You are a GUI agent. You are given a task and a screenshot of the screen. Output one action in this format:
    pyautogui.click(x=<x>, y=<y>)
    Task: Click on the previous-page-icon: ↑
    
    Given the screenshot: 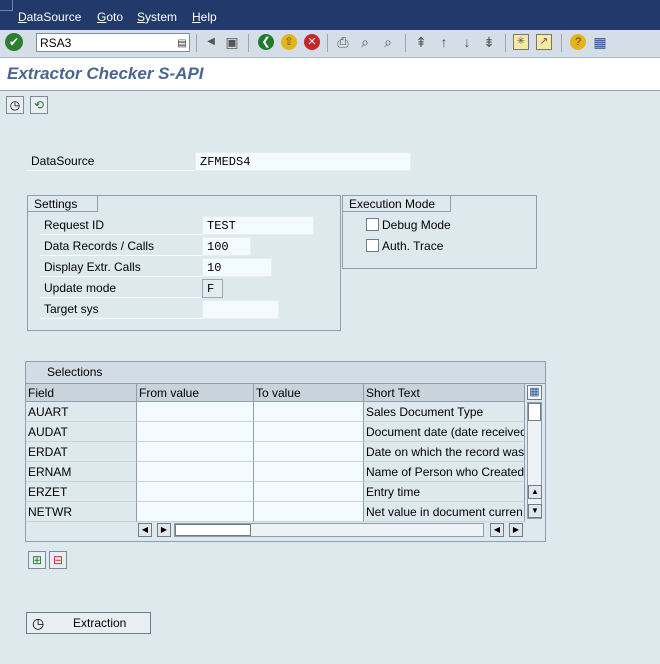 What is the action you would take?
    pyautogui.click(x=444, y=42)
    